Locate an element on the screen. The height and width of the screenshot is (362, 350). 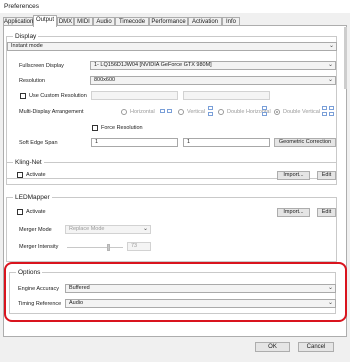
soft-edge-span-field-2: 1 is located at coordinates (226, 142).